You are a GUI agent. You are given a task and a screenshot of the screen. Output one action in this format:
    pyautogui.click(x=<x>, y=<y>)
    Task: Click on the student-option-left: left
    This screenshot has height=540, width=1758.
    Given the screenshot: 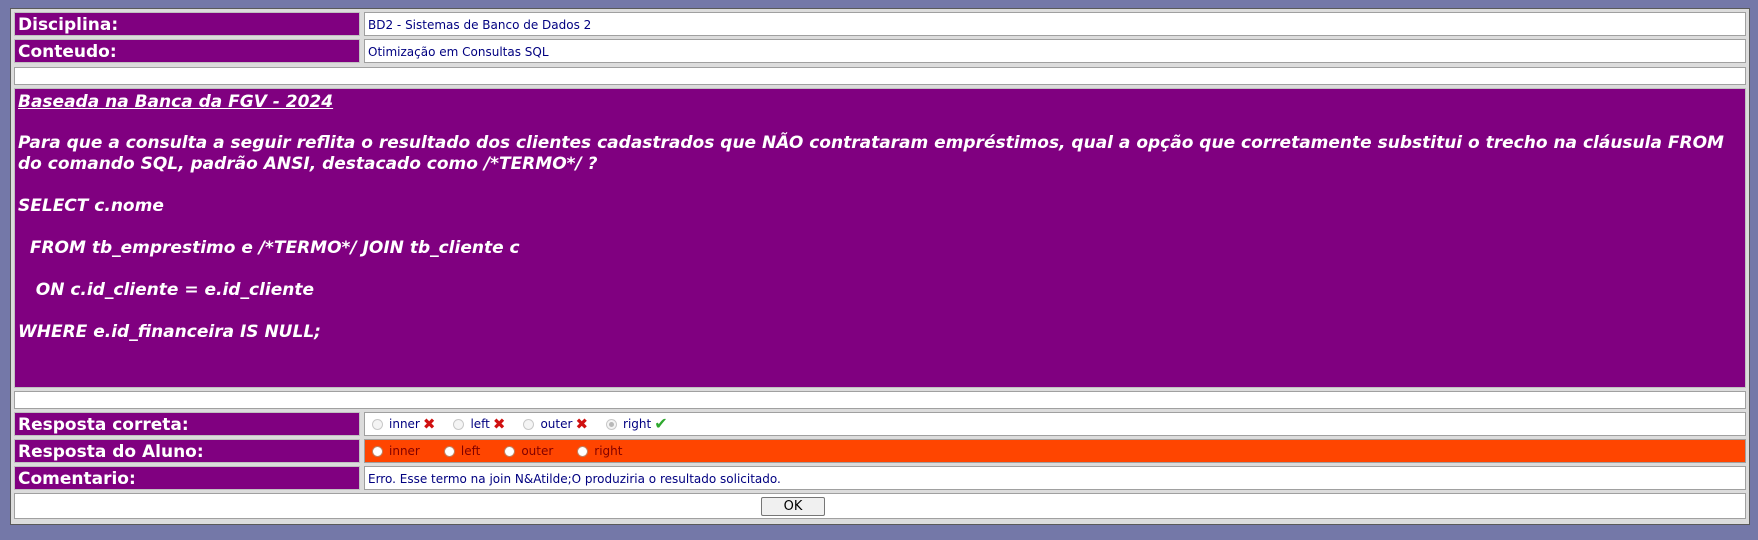 What is the action you would take?
    pyautogui.click(x=462, y=451)
    